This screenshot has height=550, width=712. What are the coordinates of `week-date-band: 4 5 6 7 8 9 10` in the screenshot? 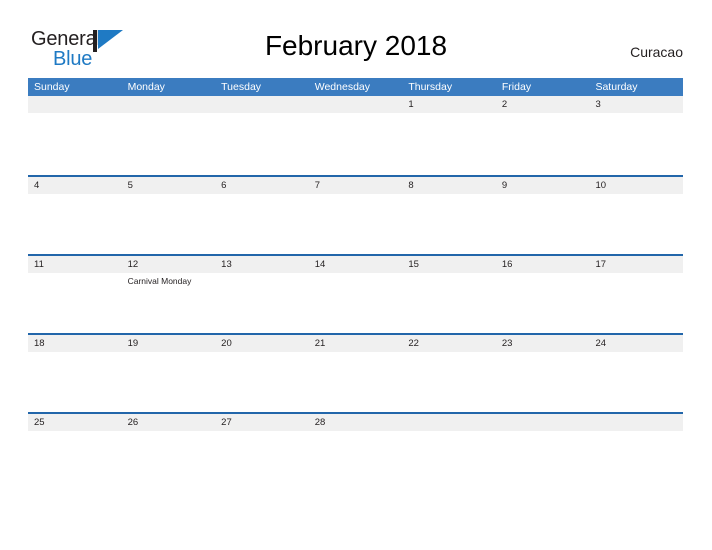 It's located at (355, 185).